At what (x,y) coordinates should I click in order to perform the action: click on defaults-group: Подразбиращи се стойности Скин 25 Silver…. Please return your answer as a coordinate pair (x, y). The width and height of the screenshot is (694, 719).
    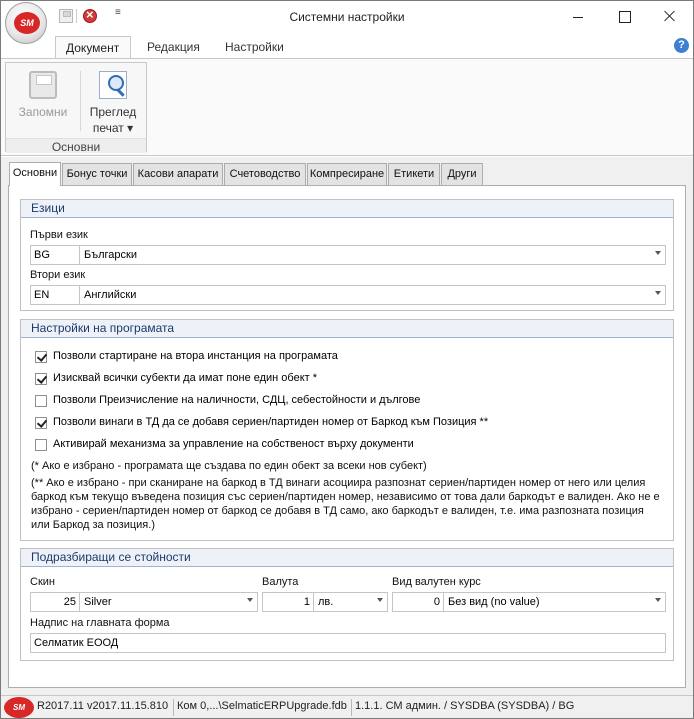
    Looking at the image, I should click on (347, 604).